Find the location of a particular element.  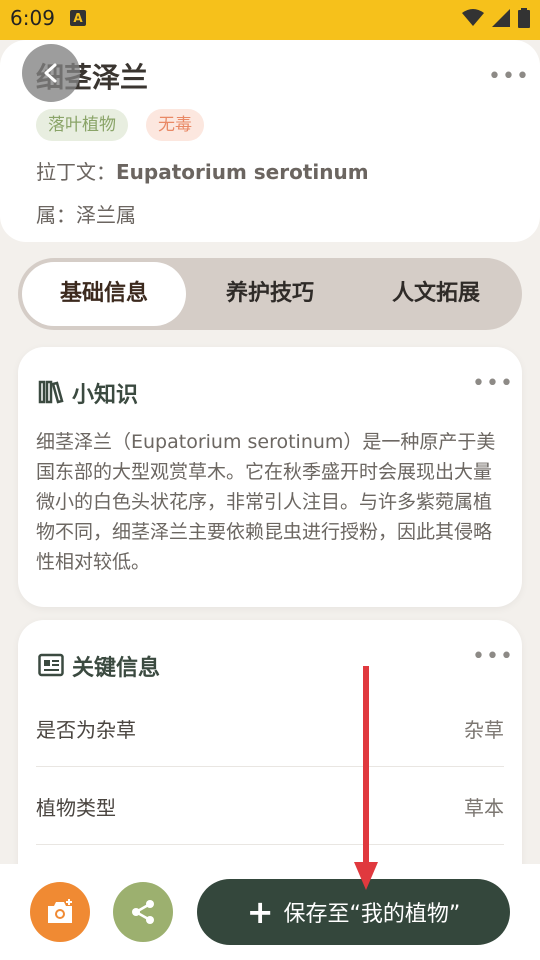

tab-basic-info: 基础信息 is located at coordinates (104, 294).